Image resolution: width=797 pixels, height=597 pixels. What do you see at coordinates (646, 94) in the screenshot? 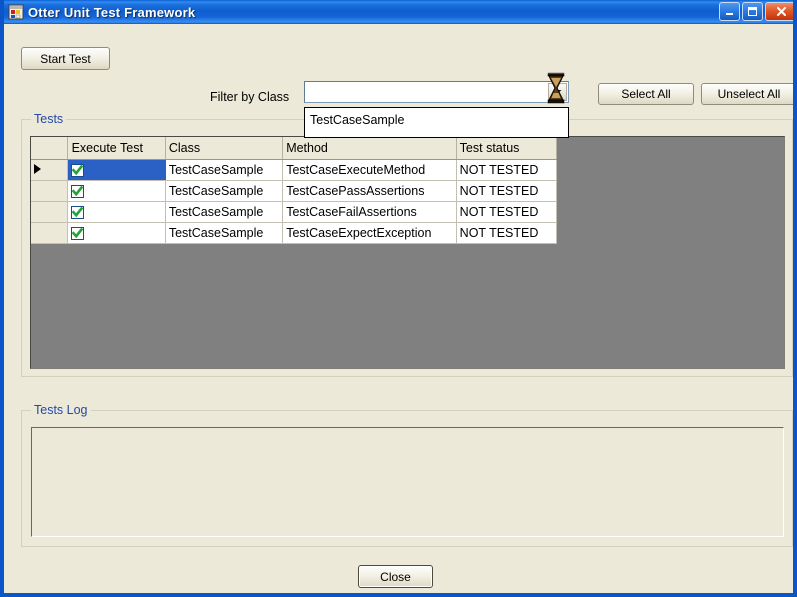
I see `select-all-button: Select All` at bounding box center [646, 94].